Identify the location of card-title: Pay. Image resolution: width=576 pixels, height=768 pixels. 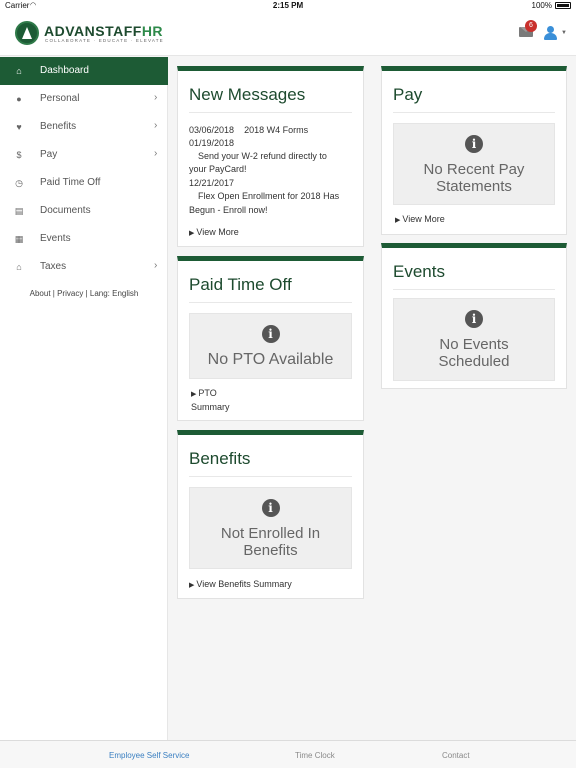
(408, 94).